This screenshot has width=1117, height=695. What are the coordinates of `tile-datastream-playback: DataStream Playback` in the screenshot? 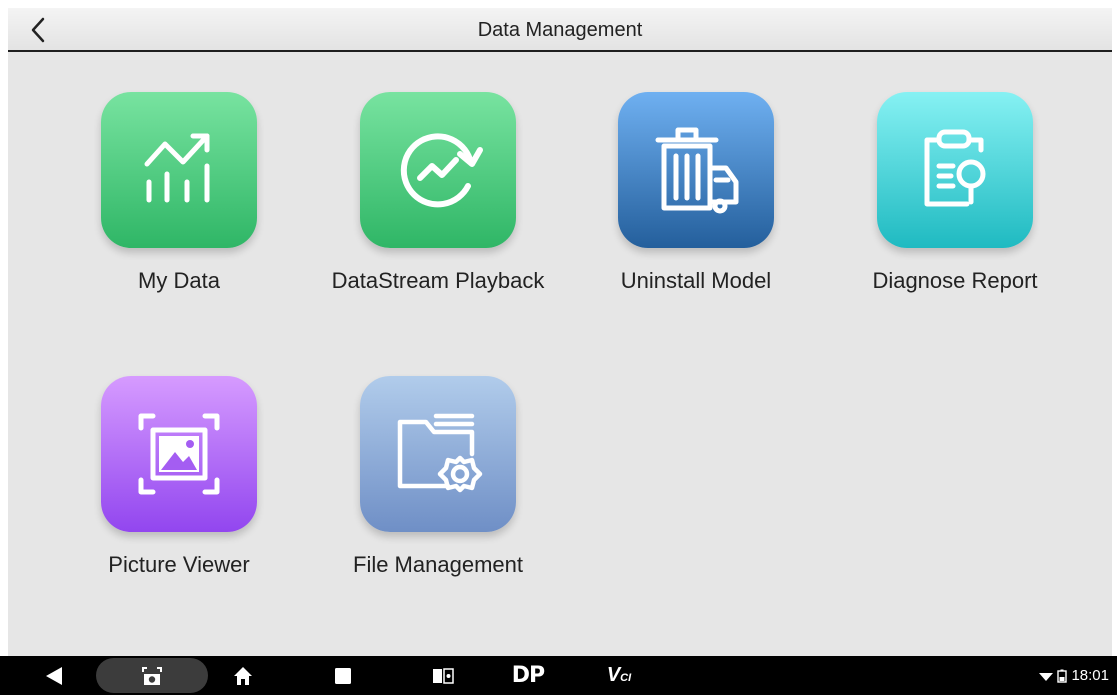 It's located at (438, 202).